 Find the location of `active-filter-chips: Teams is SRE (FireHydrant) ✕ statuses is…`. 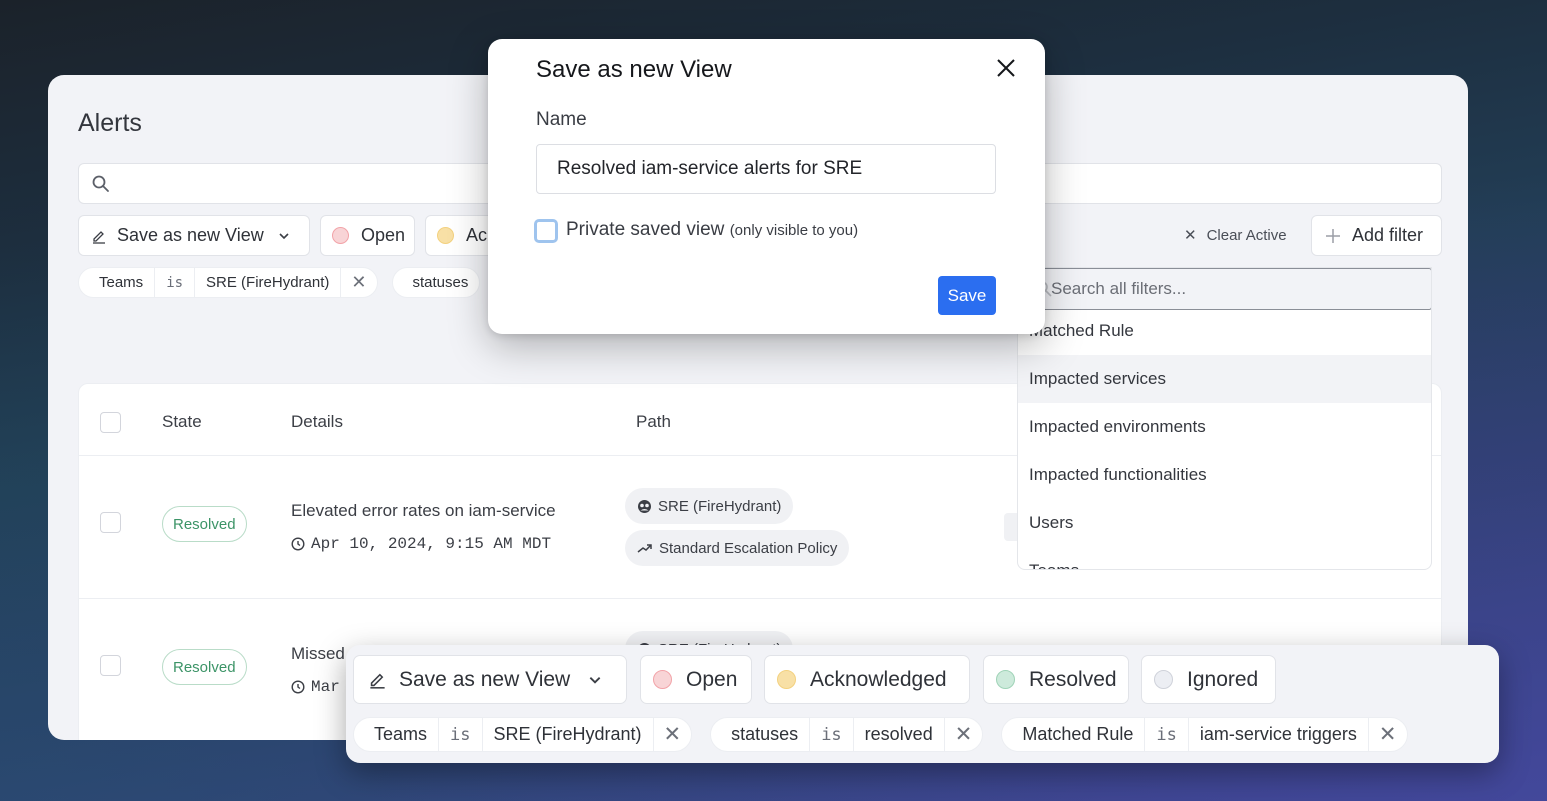

active-filter-chips: Teams is SRE (FireHydrant) ✕ statuses is… is located at coordinates (880, 734).